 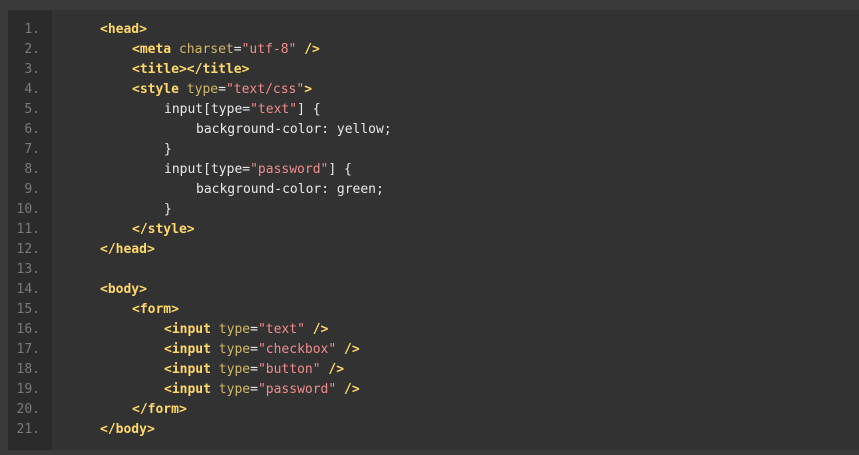 I want to click on code-text: <input type="button" />, so click(x=254, y=370).